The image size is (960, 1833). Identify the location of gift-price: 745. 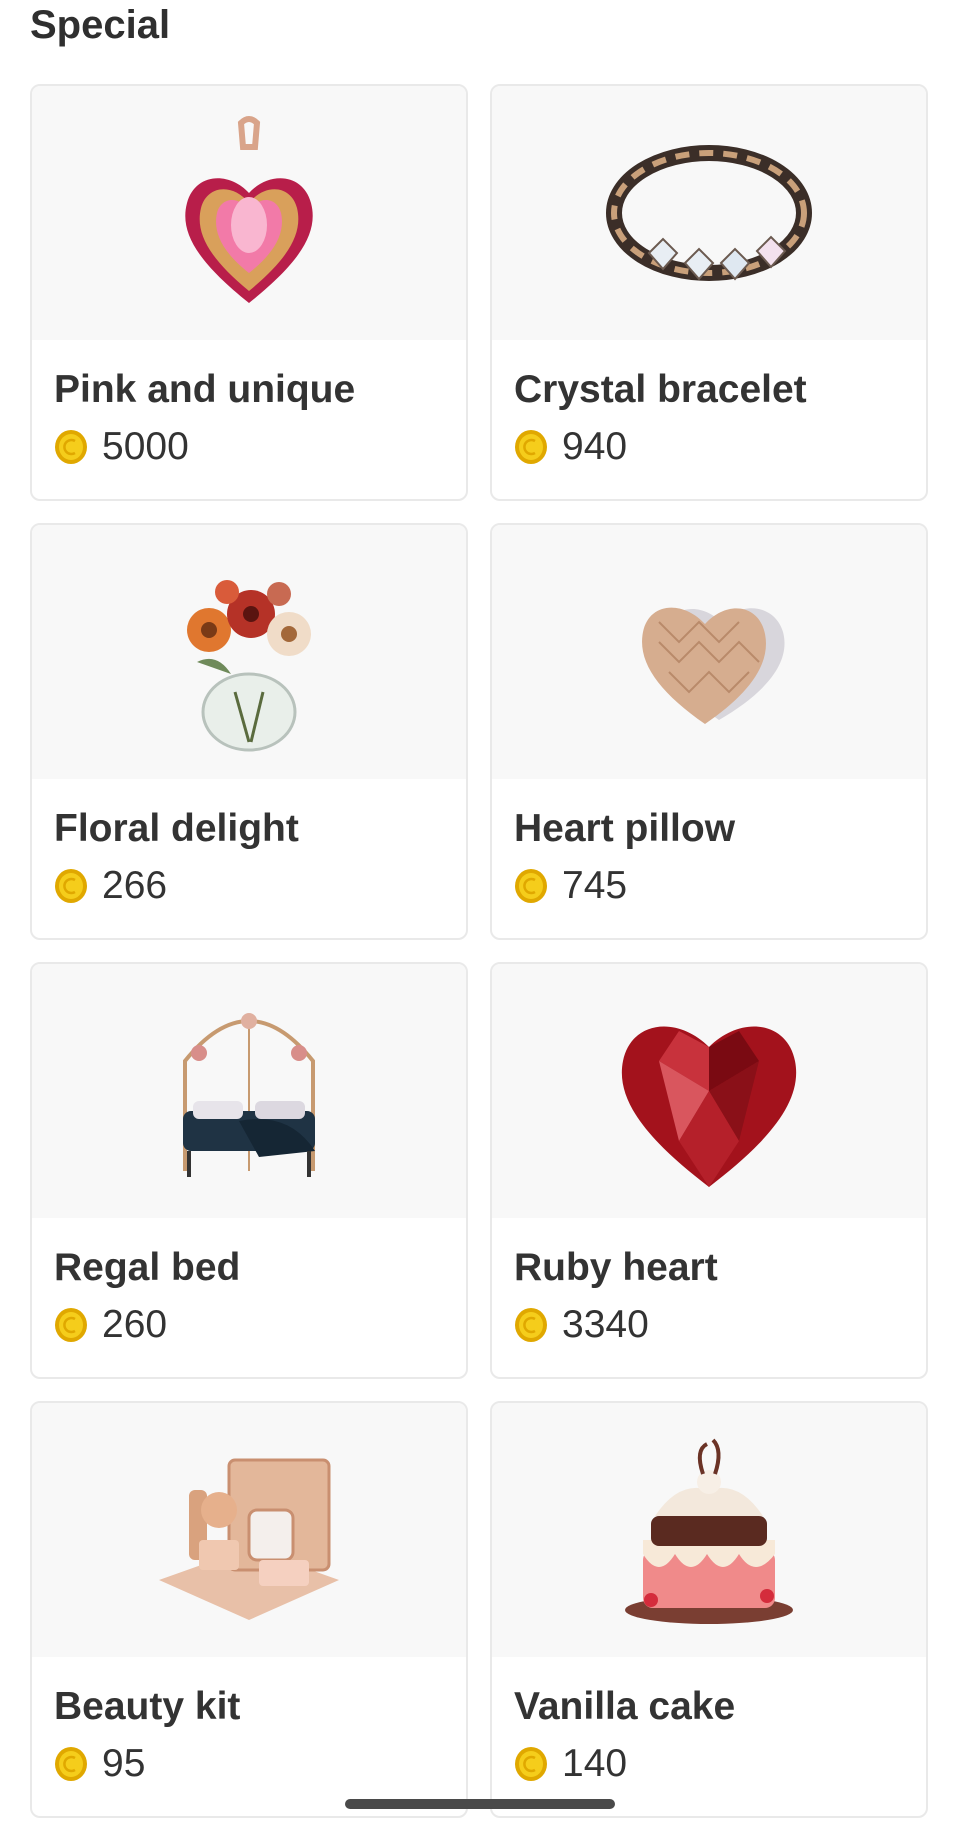
(595, 885).